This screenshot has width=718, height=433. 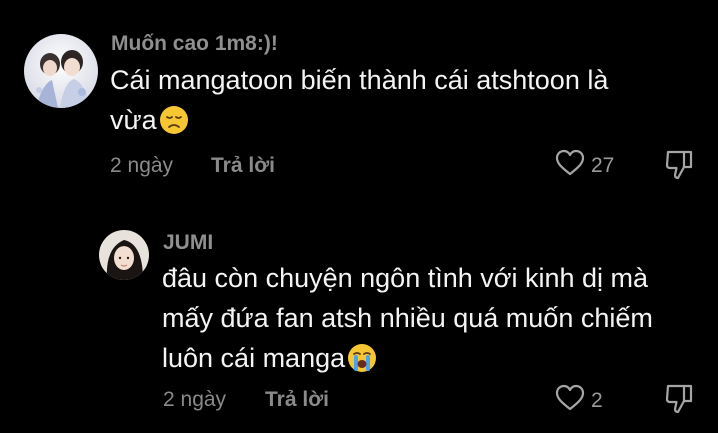 I want to click on comment-text-line: Cái mangatoon biến thành cái atshtoon là, so click(x=359, y=80).